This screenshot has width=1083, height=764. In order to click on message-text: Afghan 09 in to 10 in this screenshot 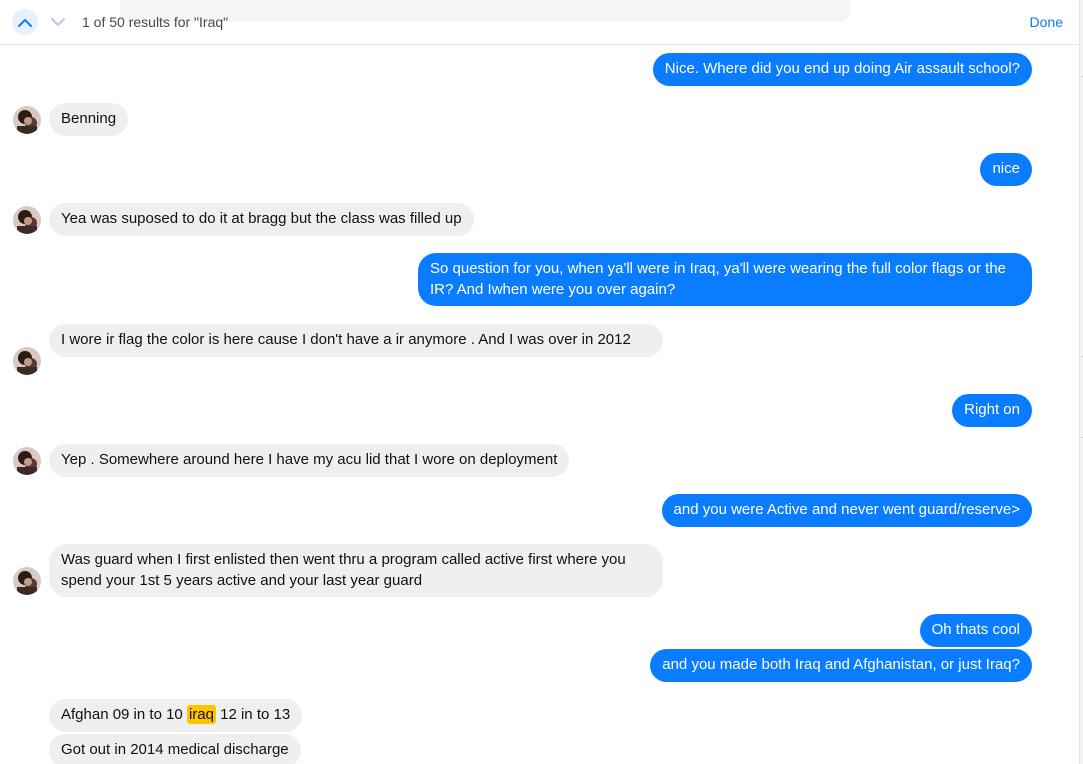, I will do `click(124, 714)`.